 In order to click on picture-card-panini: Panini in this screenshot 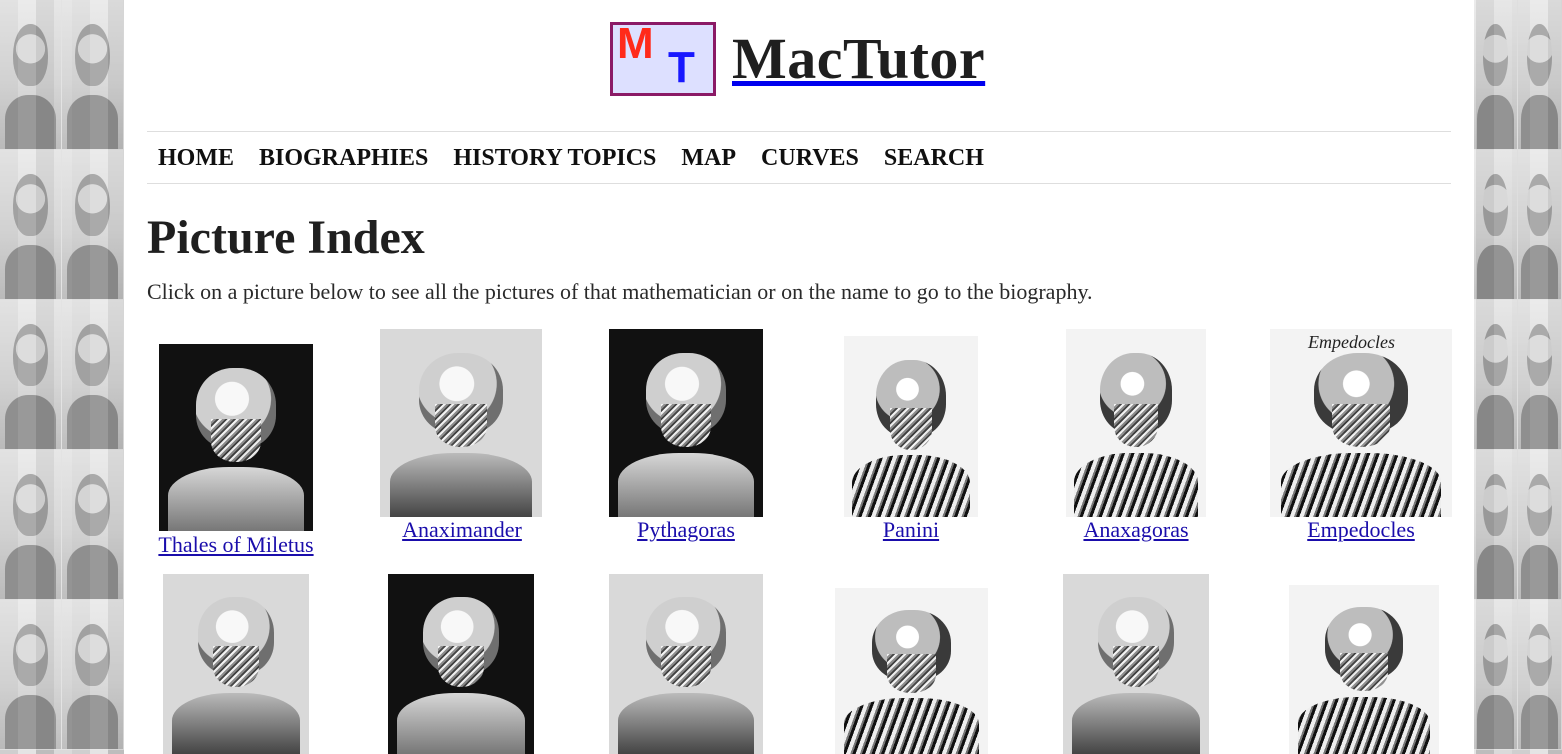, I will do `click(911, 441)`.